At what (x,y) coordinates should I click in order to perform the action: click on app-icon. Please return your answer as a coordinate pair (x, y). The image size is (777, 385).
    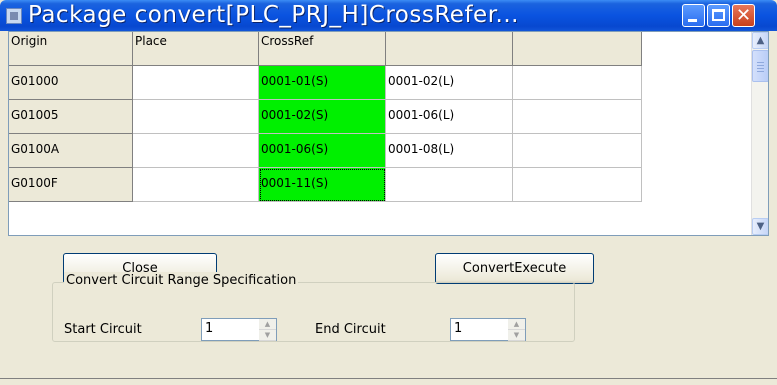
    Looking at the image, I should click on (14, 16).